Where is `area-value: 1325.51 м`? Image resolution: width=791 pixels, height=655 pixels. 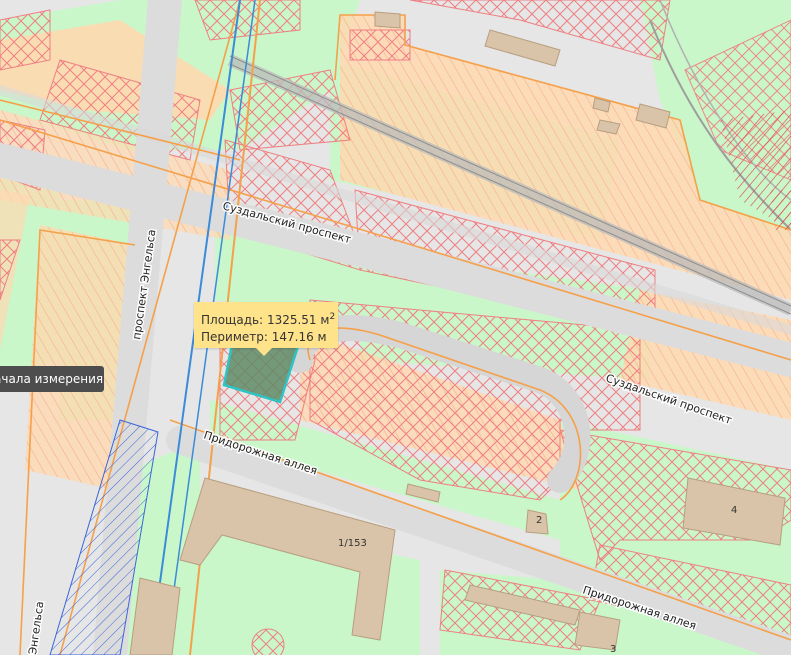
area-value: 1325.51 м is located at coordinates (298, 320).